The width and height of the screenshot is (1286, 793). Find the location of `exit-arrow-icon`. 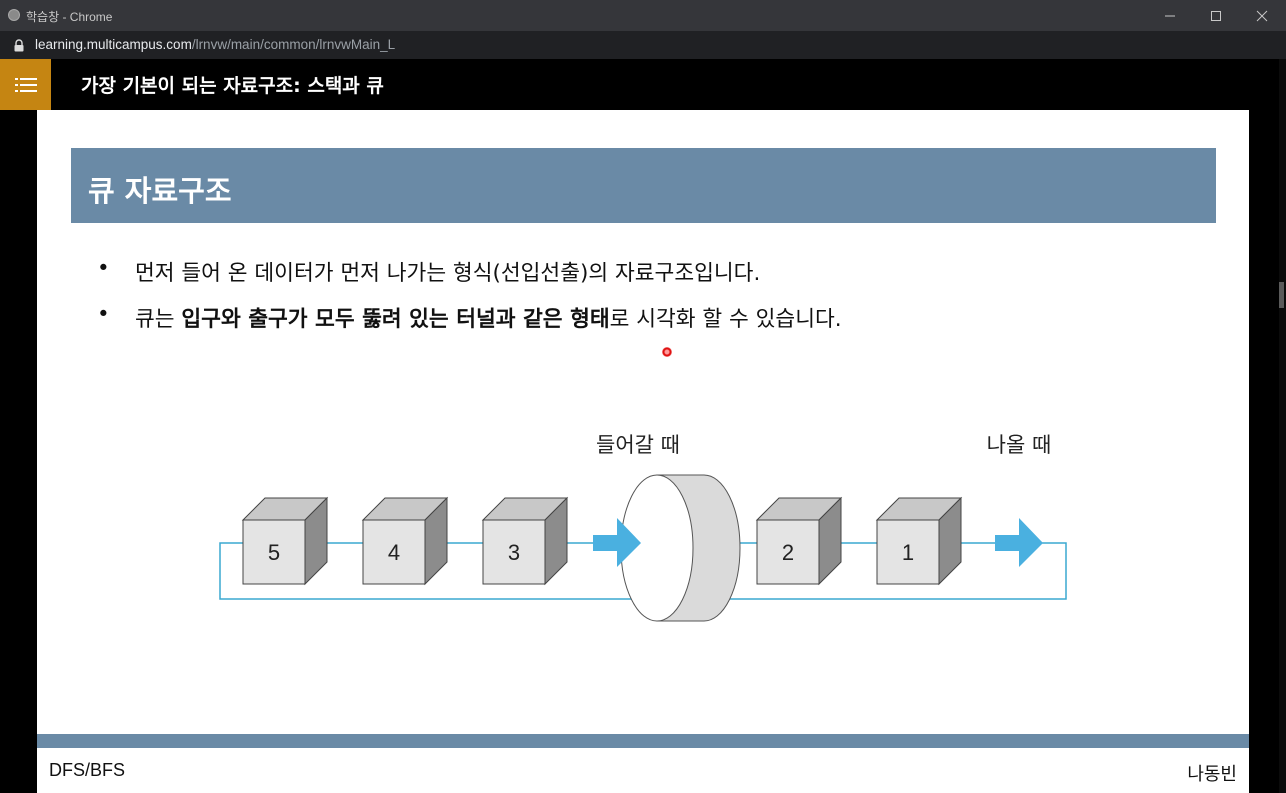

exit-arrow-icon is located at coordinates (1019, 542).